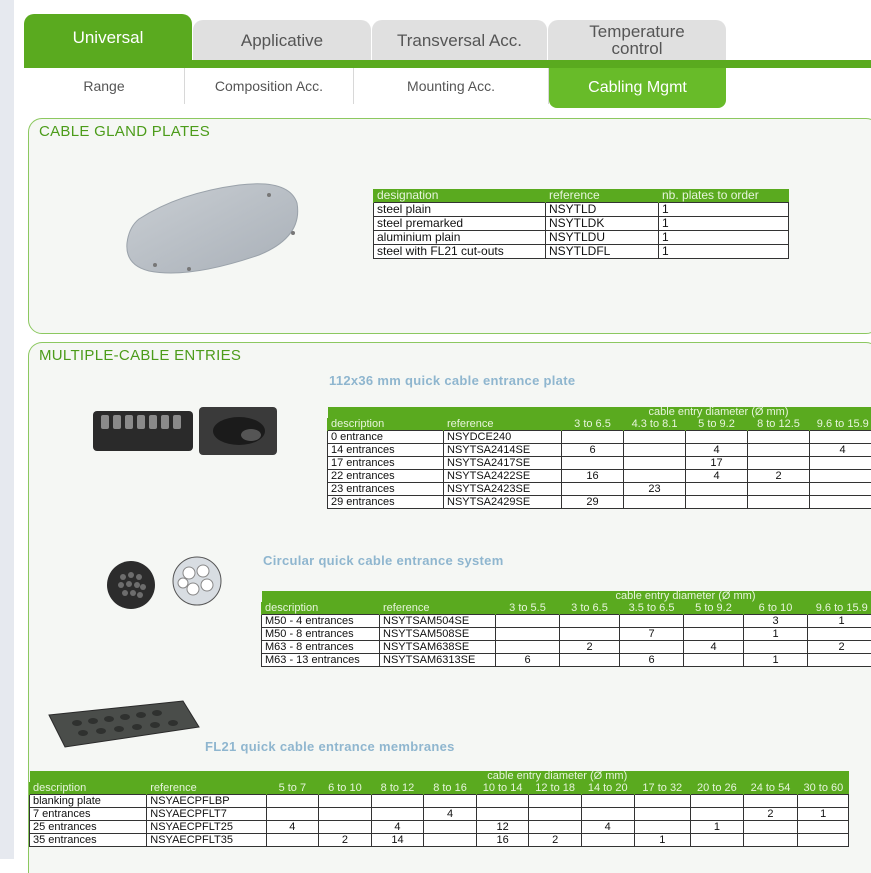 Image resolution: width=871 pixels, height=873 pixels. Describe the element at coordinates (438, 608) in the screenshot. I see `col-header: reference` at that location.